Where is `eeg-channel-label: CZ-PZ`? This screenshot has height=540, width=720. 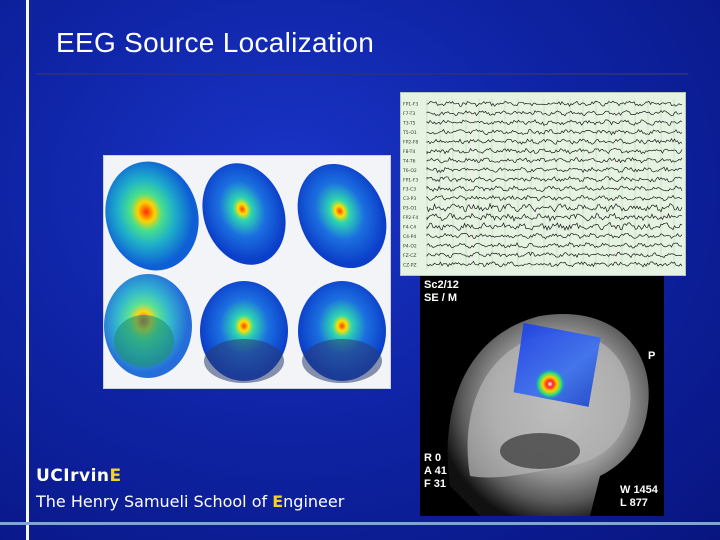
eeg-channel-label: CZ-PZ is located at coordinates (410, 265).